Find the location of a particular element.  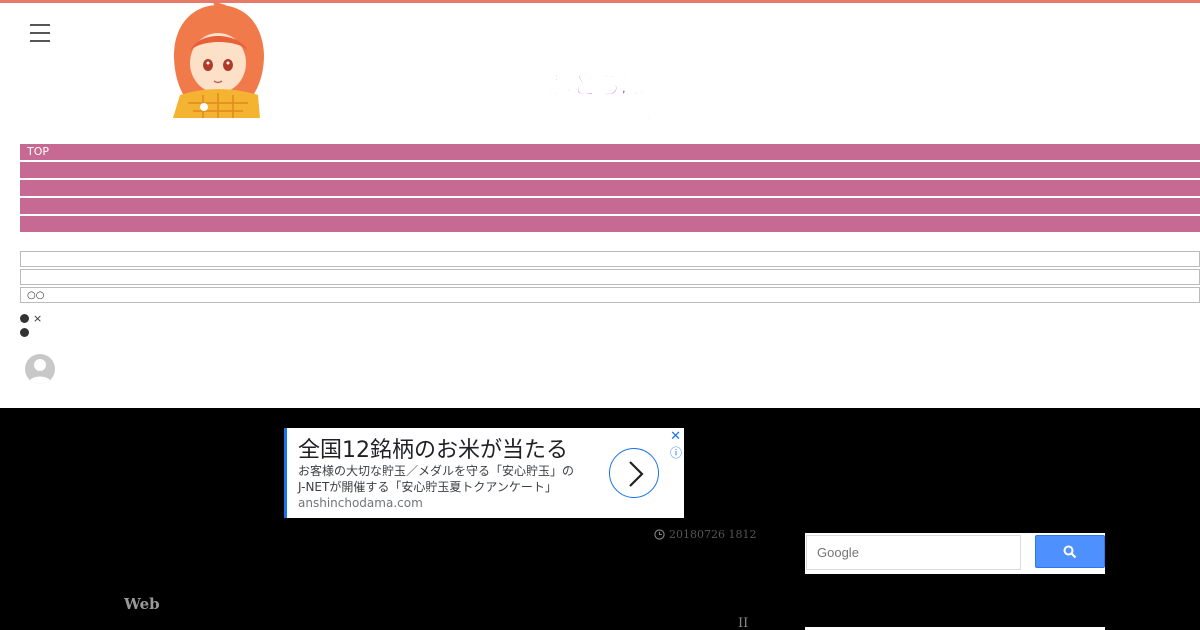

netorabo-enta-logo: ねとらぼ エンタ is located at coordinates (601, 99).